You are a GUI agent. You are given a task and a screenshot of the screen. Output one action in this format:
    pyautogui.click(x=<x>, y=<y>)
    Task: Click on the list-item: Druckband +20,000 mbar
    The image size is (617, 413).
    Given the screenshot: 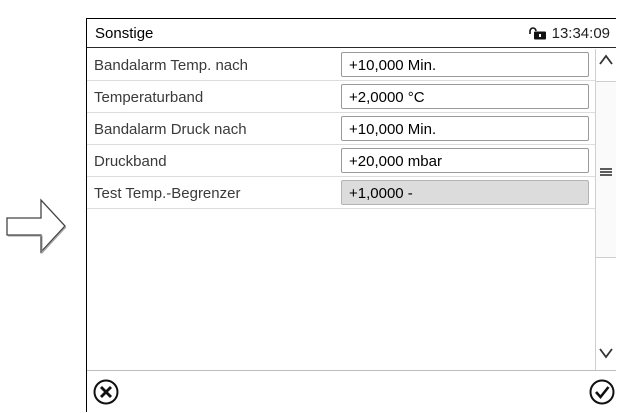 What is the action you would take?
    pyautogui.click(x=341, y=161)
    